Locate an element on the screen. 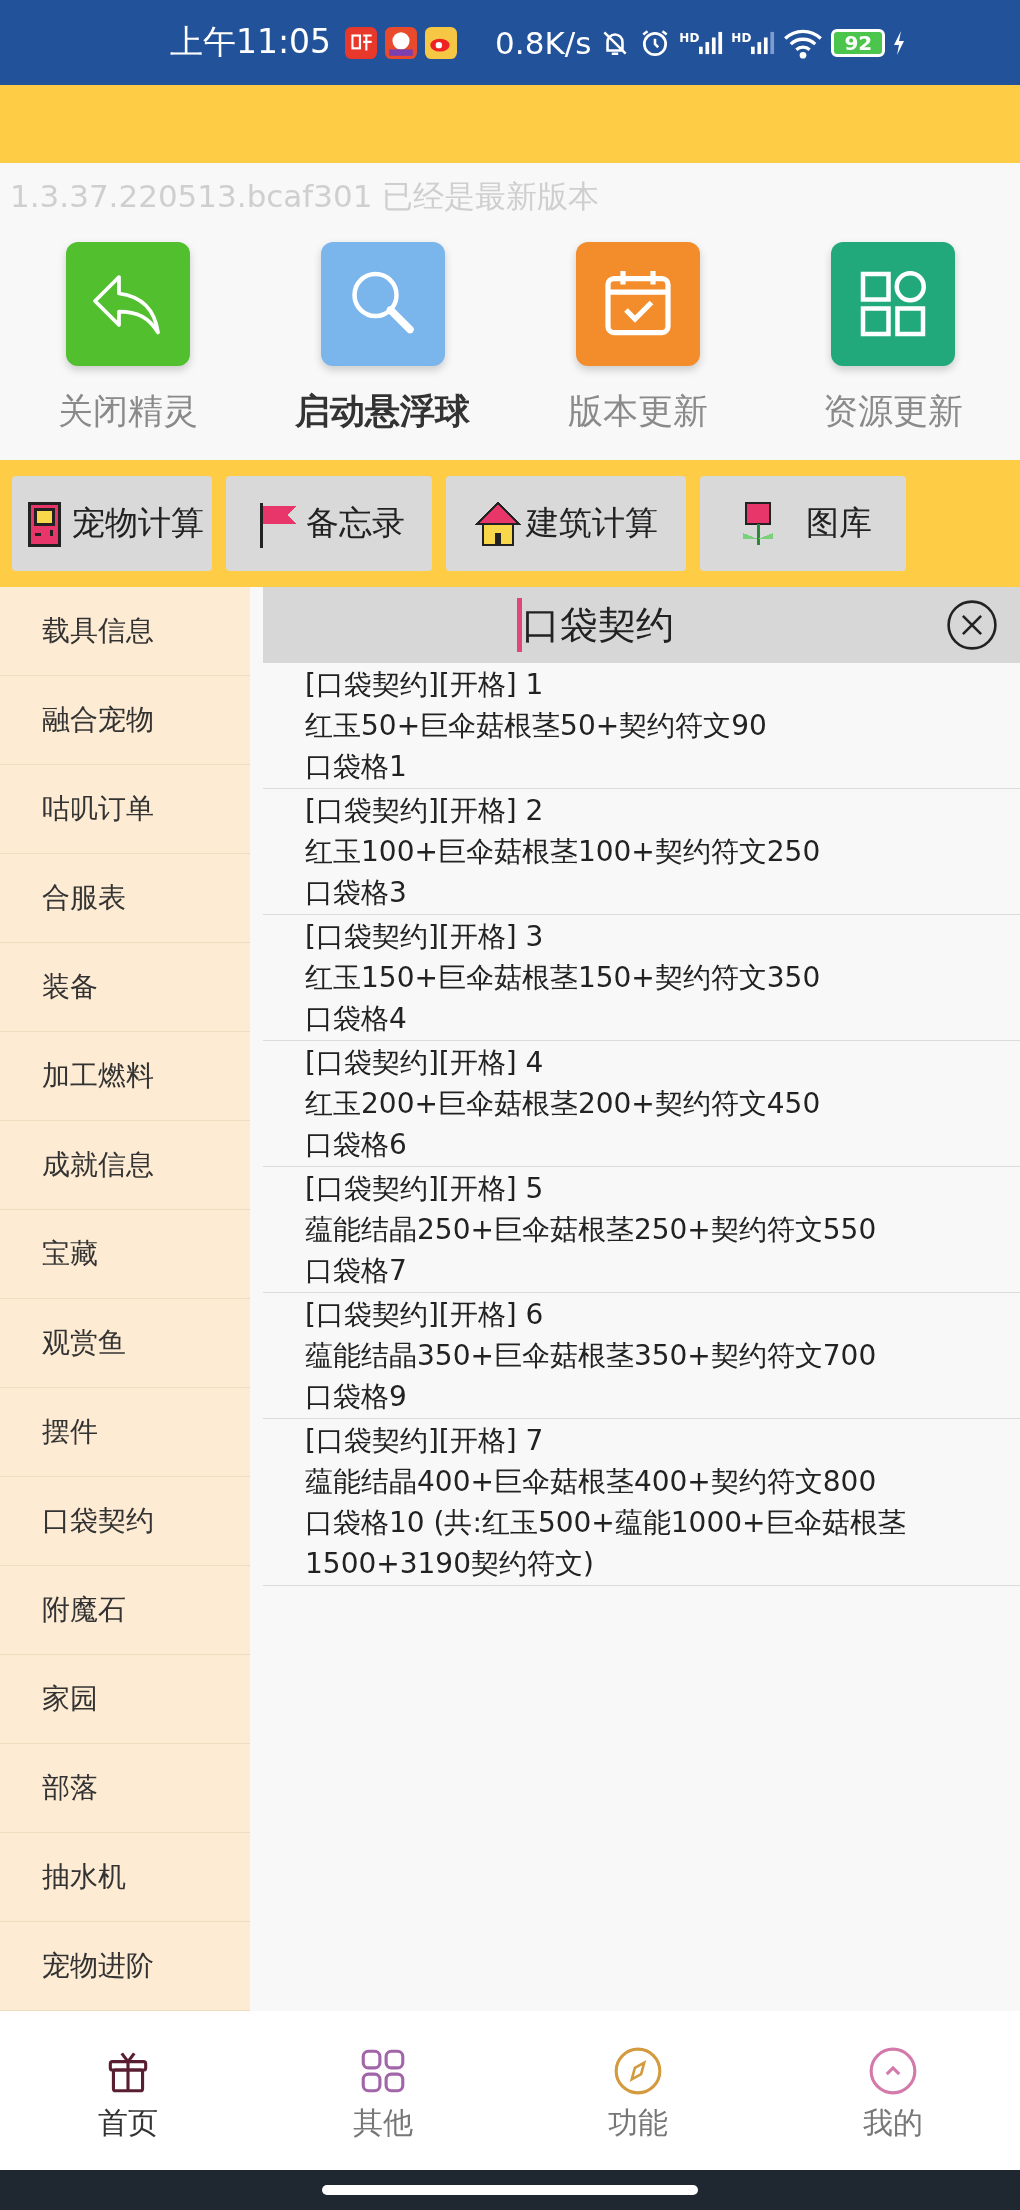 This screenshot has width=1020, height=2210. search-field: 口袋契约 is located at coordinates (607, 625).